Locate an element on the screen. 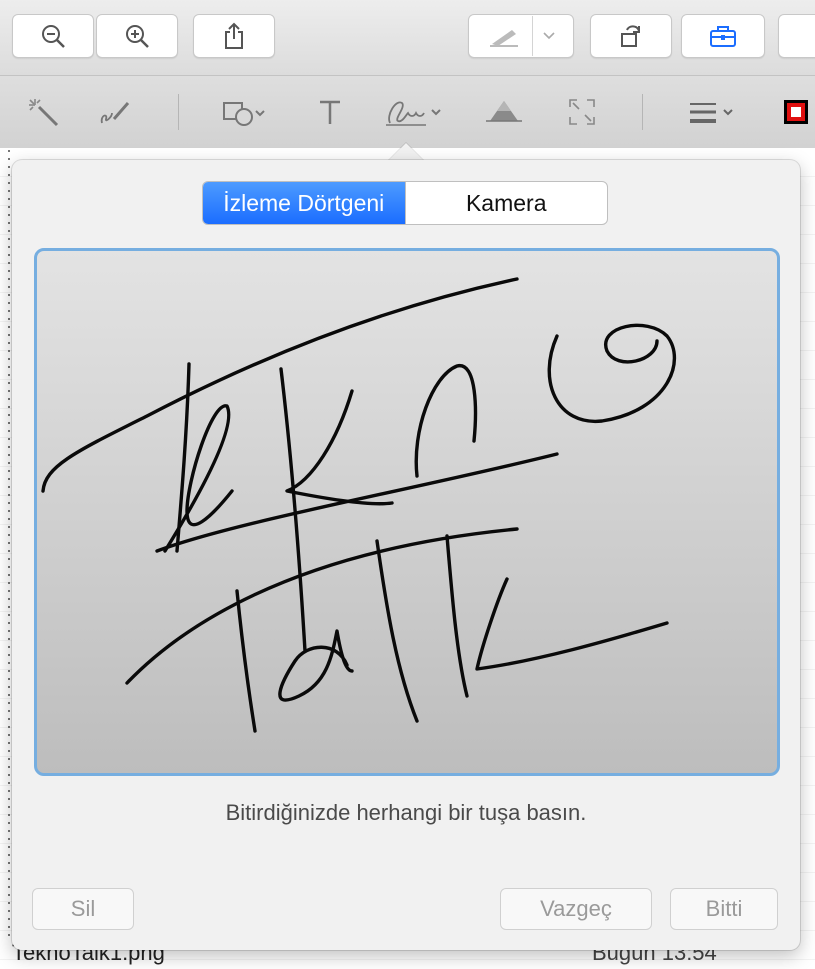 The width and height of the screenshot is (815, 969). markup-toolbar-button is located at coordinates (723, 36).